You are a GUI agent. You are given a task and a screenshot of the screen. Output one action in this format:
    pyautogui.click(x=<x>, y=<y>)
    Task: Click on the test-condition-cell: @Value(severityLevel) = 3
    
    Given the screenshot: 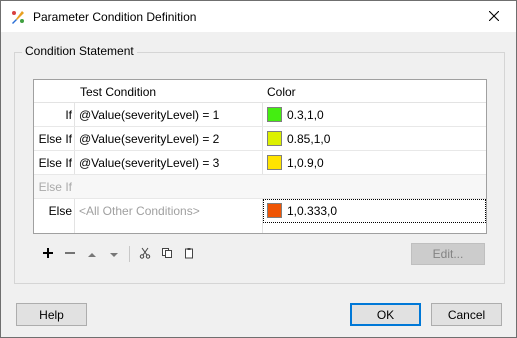 What is the action you would take?
    pyautogui.click(x=149, y=163)
    